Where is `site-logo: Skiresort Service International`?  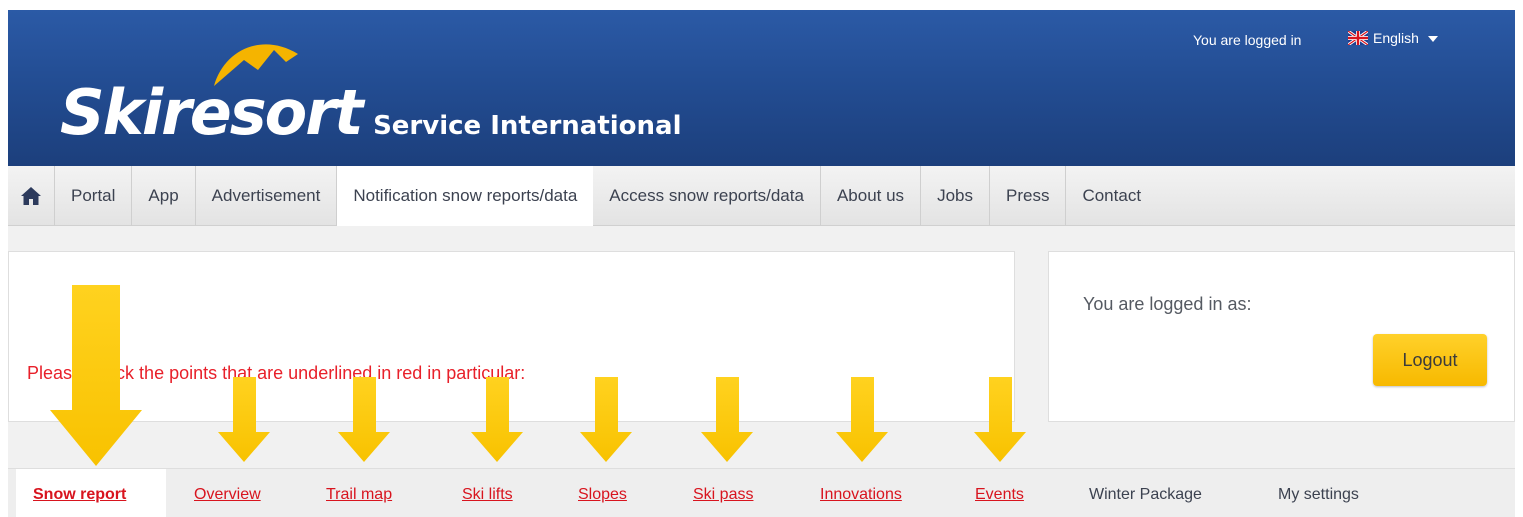
site-logo: Skiresort Service International is located at coordinates (371, 92).